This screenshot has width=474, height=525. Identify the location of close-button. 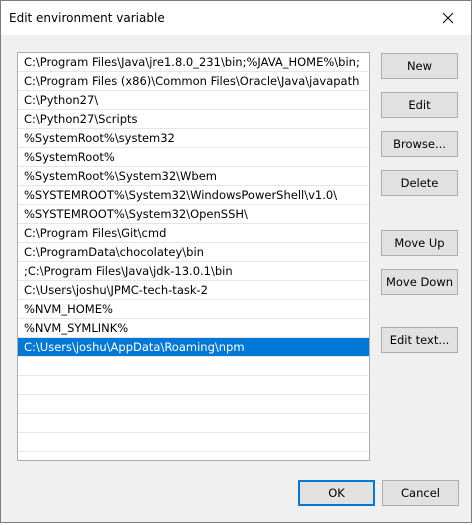
(448, 18).